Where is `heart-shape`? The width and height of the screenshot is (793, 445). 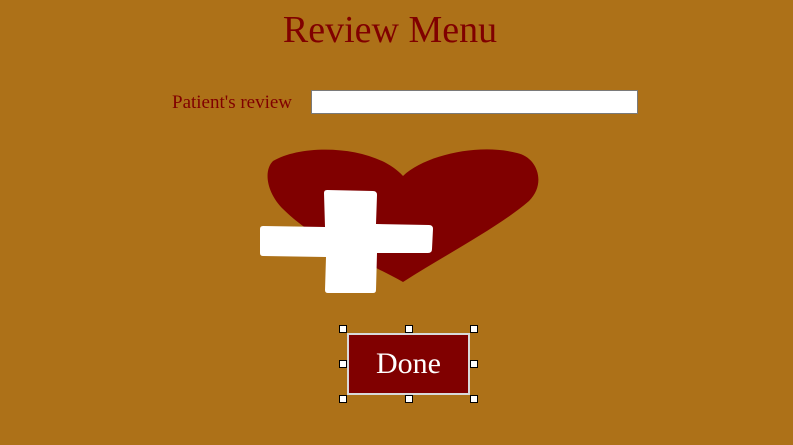
heart-shape is located at coordinates (403, 215).